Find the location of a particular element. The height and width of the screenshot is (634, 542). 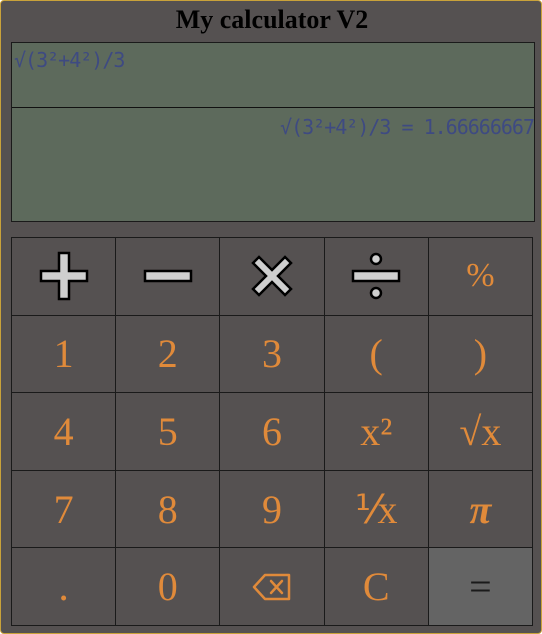

divide-icon is located at coordinates (376, 276).